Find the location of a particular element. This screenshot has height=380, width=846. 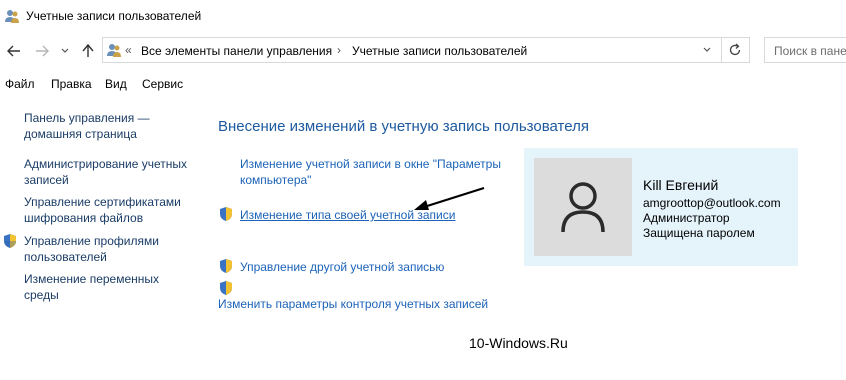

sidebar-manage-accounts: Администрирование учетных записей is located at coordinates (105, 172).